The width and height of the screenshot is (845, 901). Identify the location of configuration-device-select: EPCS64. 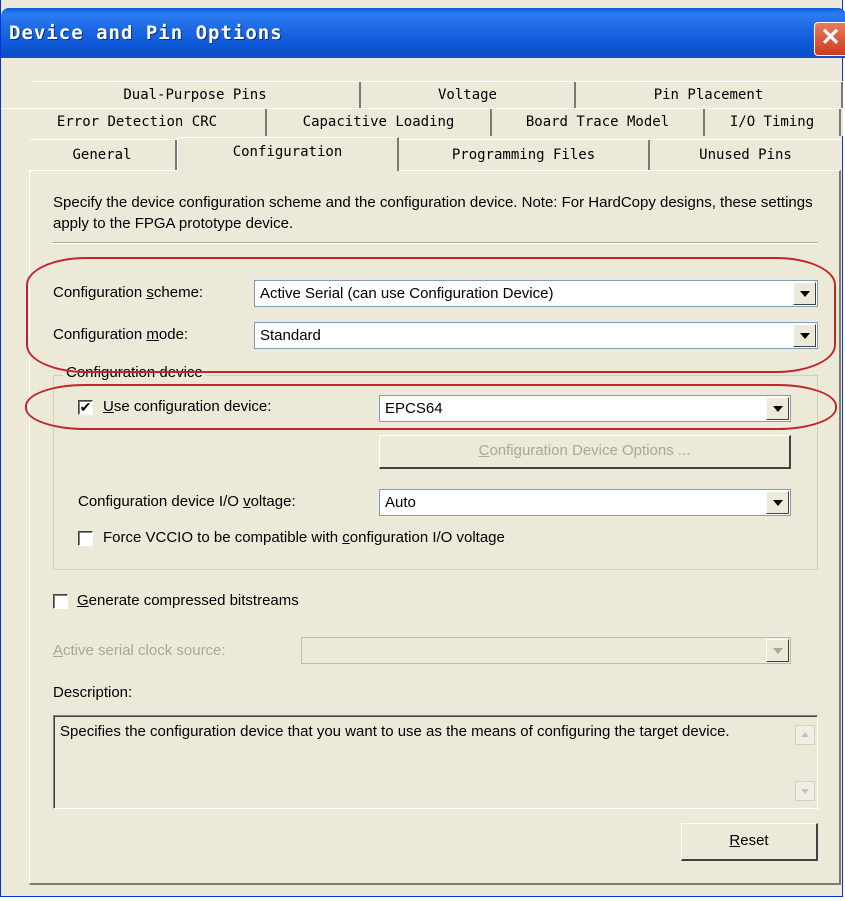
(585, 408).